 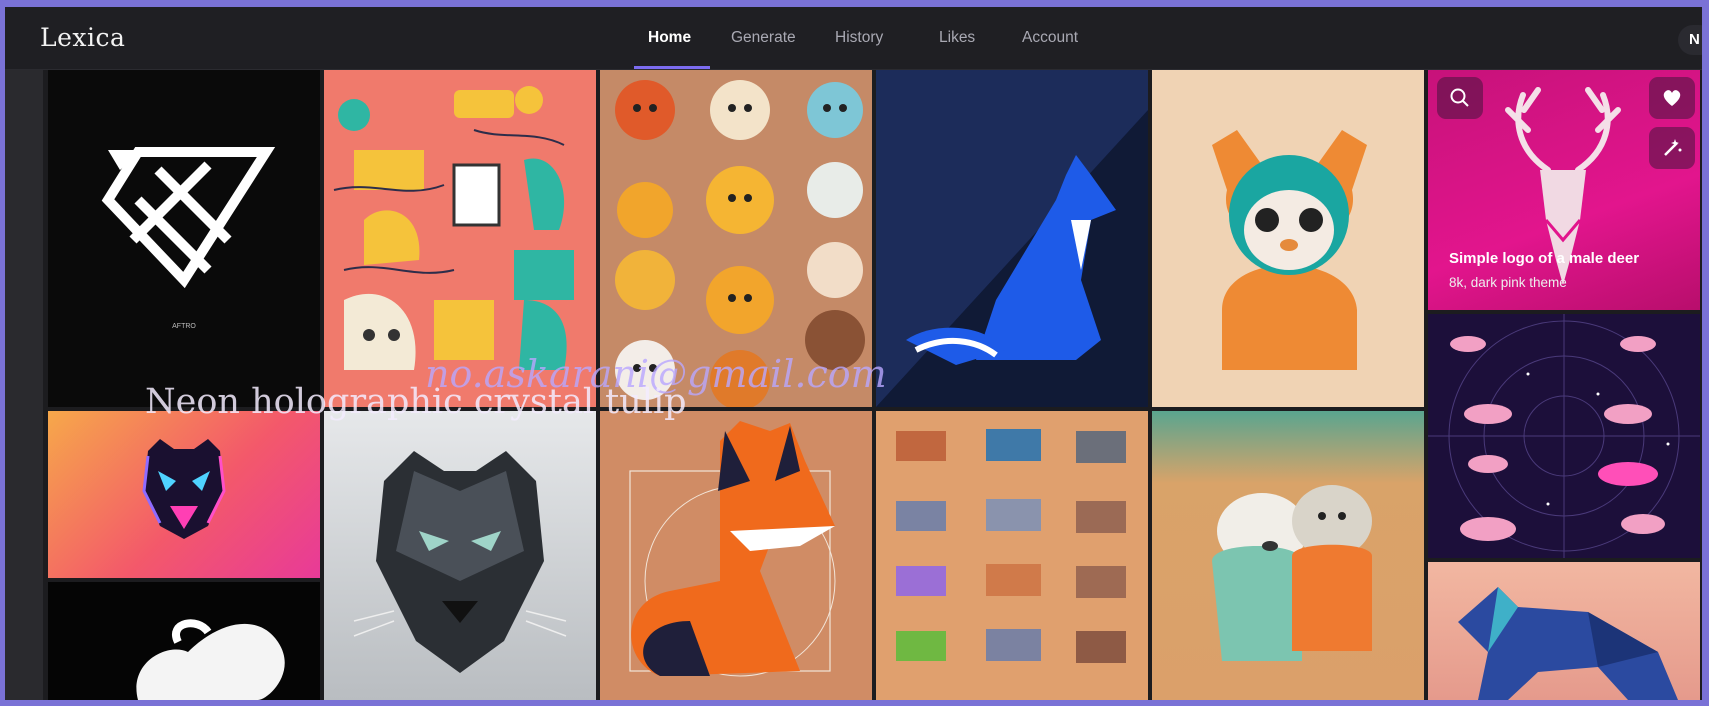 I want to click on image-tile-neon-panther, so click(x=184, y=494).